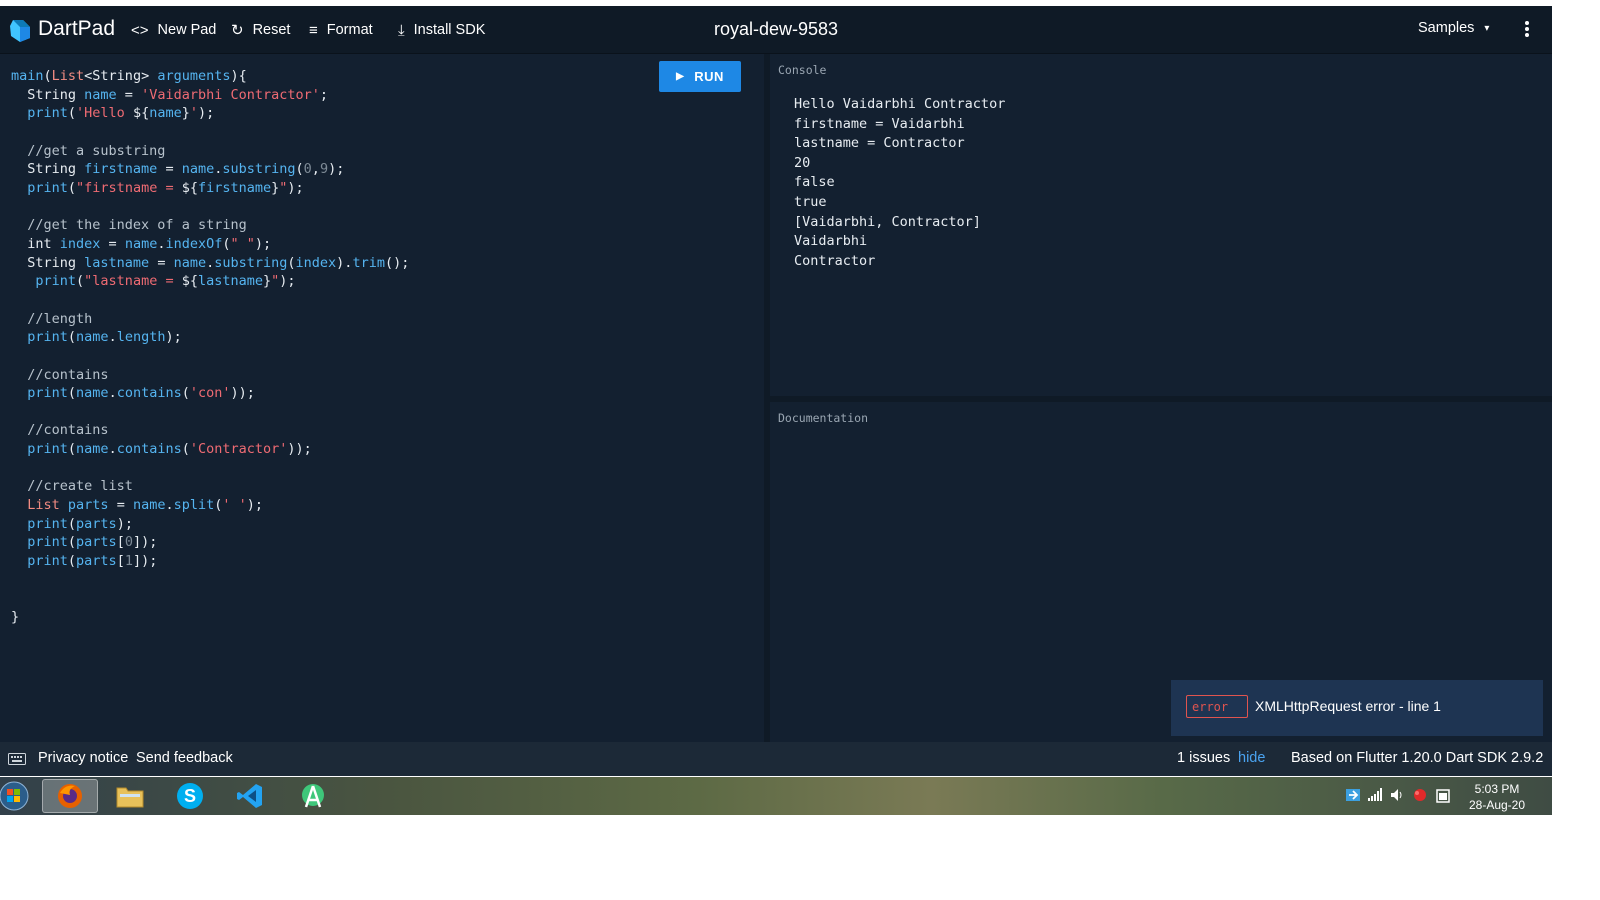 This screenshot has height=900, width=1600. I want to click on pad-title: royal-dew-9583, so click(776, 29).